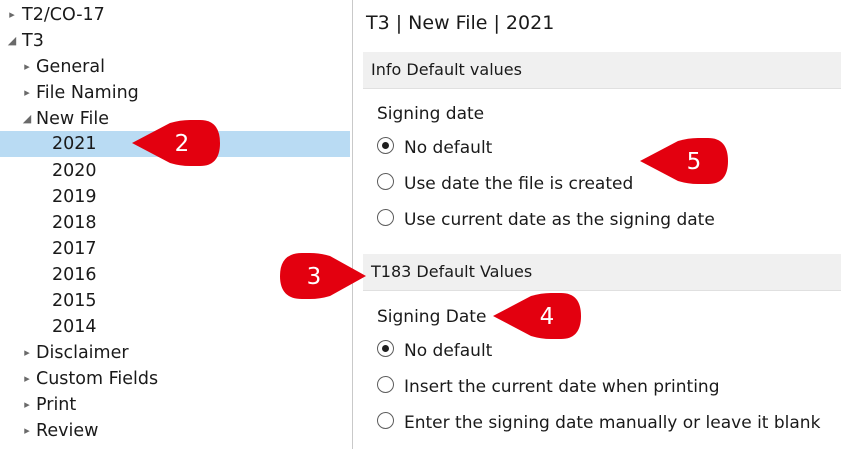 This screenshot has width=841, height=449. What do you see at coordinates (352, 224) in the screenshot?
I see `panel-splitter` at bounding box center [352, 224].